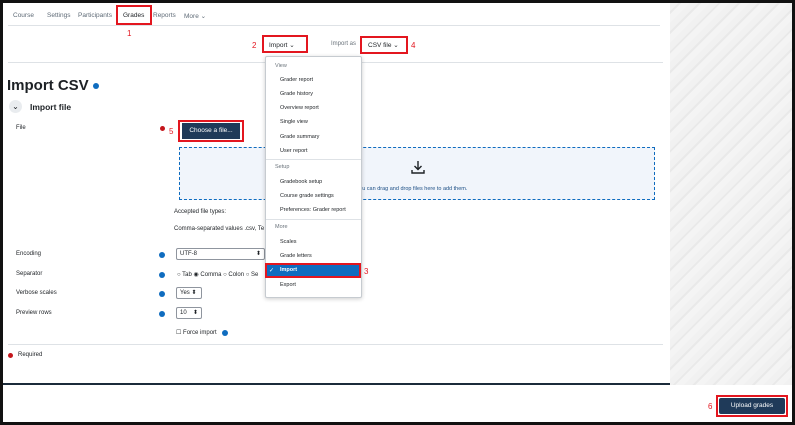 The height and width of the screenshot is (425, 795). What do you see at coordinates (334, 25) in the screenshot?
I see `nav-divider` at bounding box center [334, 25].